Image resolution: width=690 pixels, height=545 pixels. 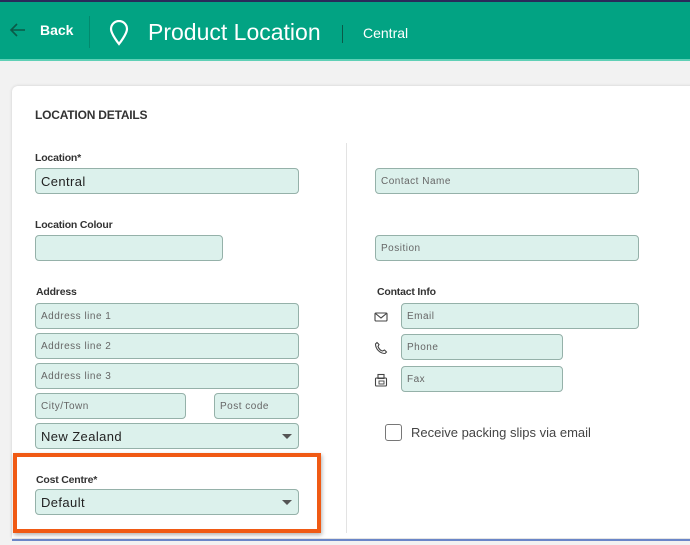 I want to click on packing-slips-checkbox, so click(x=393, y=432).